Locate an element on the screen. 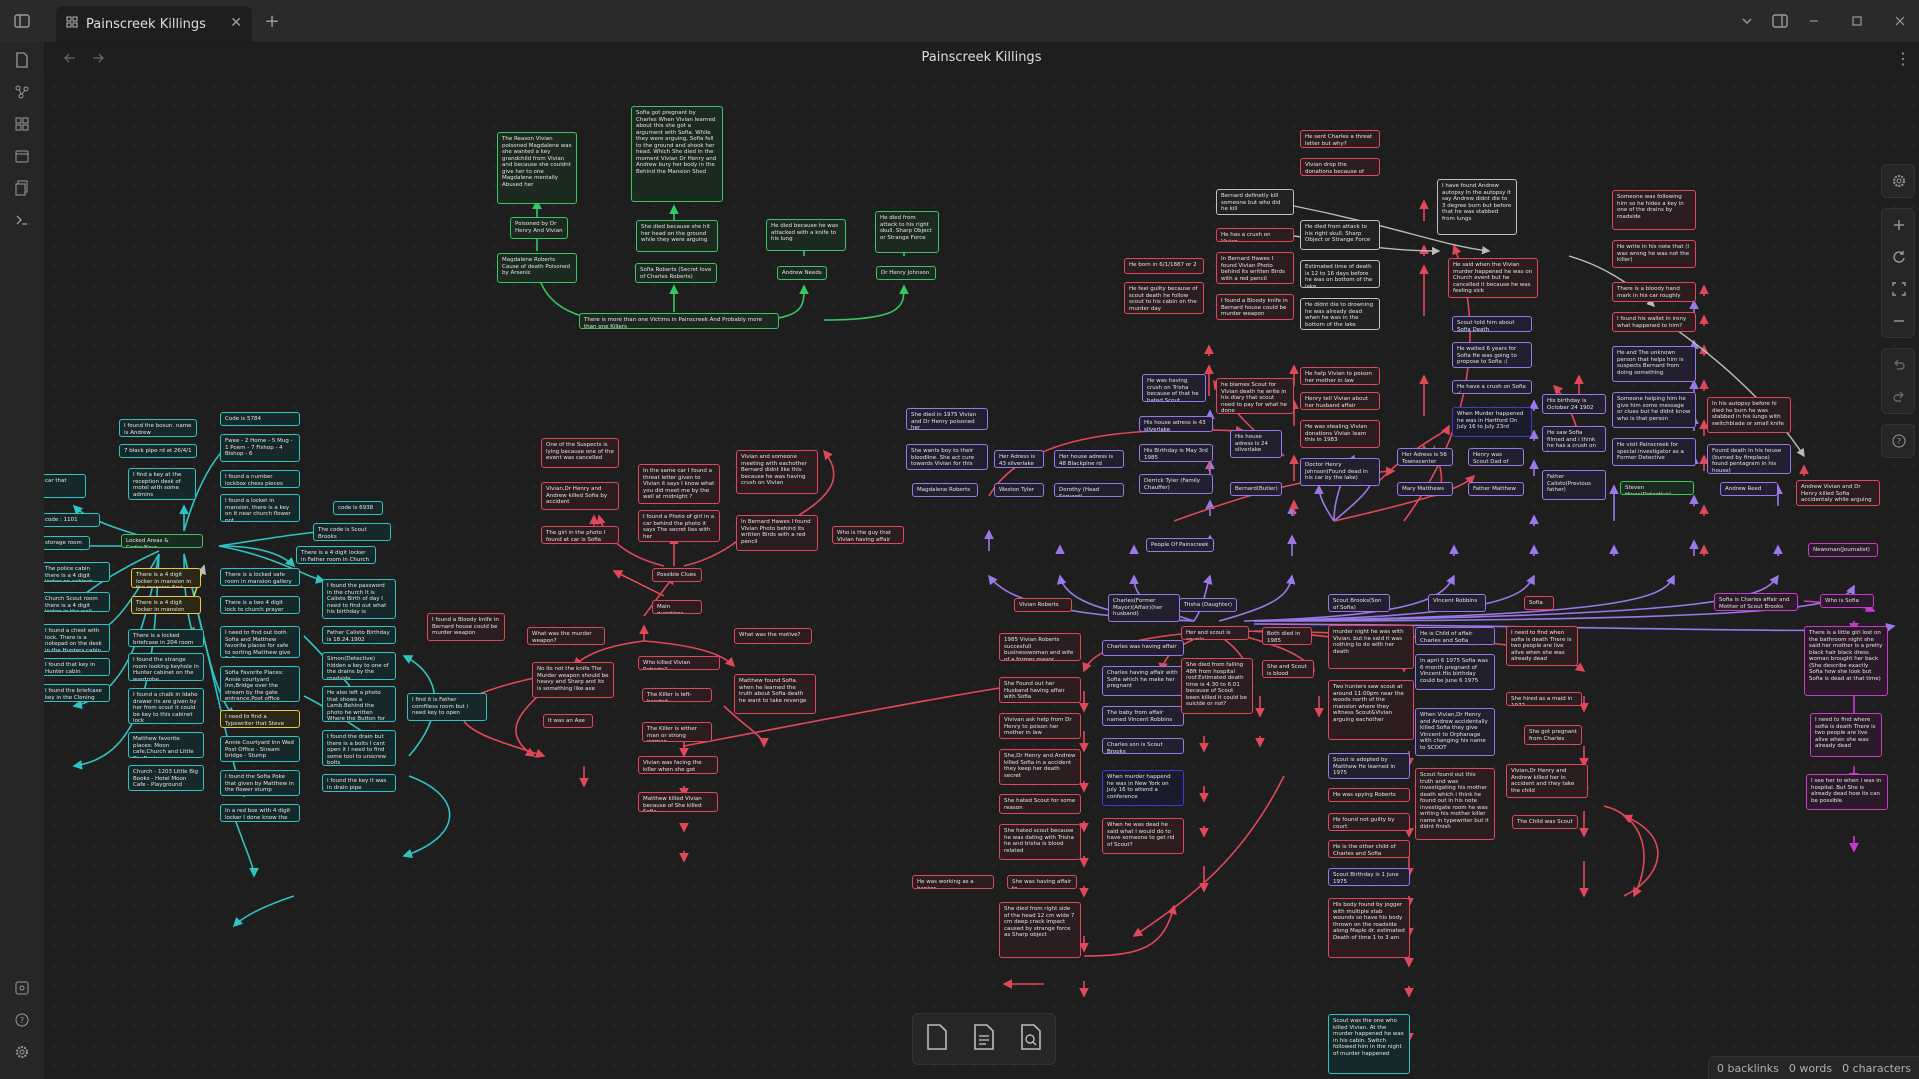  backlinks-count: 0 backlinks is located at coordinates (1748, 1068).